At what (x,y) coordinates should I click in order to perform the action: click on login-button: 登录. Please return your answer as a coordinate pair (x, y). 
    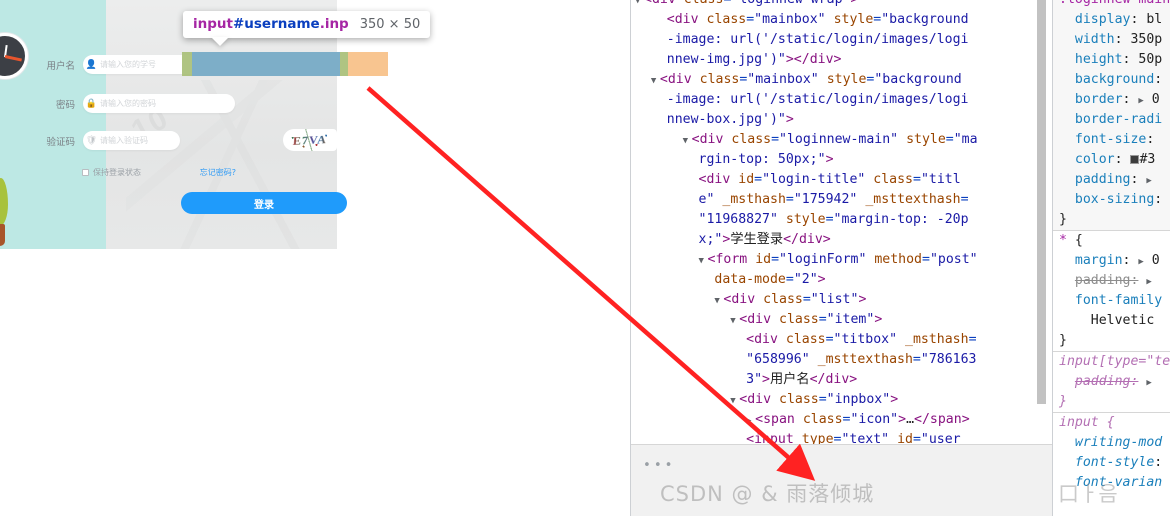
    Looking at the image, I should click on (264, 203).